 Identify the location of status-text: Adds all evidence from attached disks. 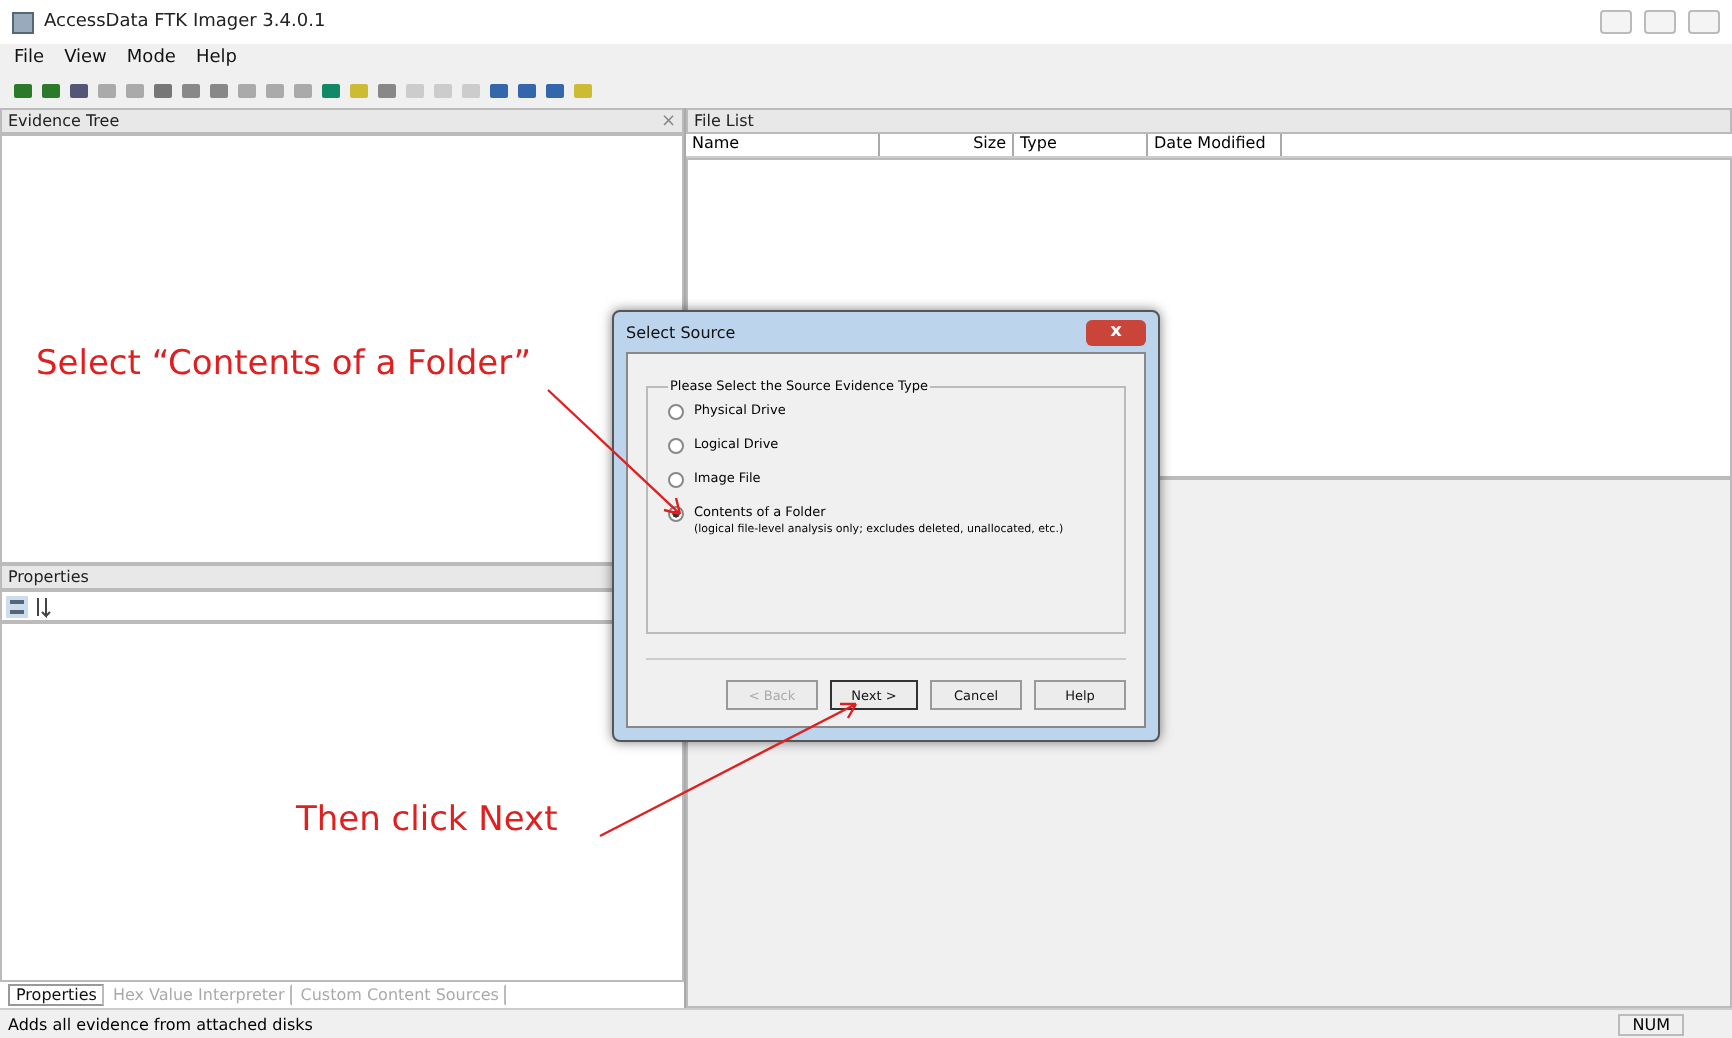
(160, 1024).